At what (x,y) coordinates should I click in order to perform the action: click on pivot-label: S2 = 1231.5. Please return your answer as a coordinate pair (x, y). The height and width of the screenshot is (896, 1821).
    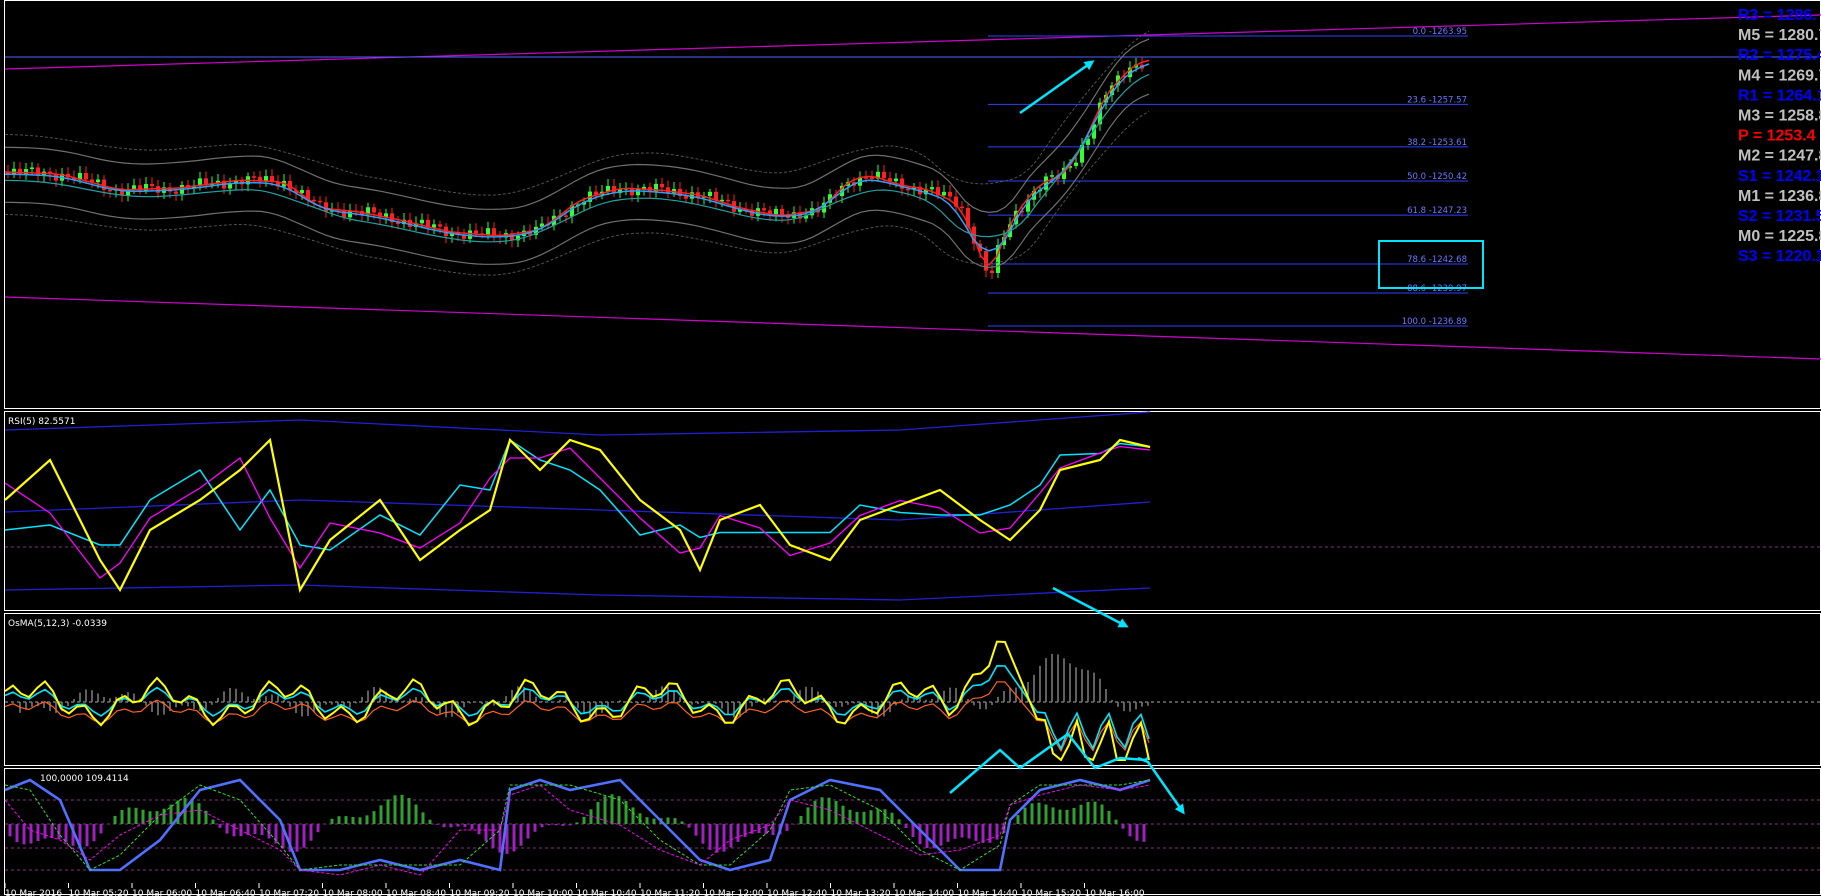
    Looking at the image, I should click on (1779, 216).